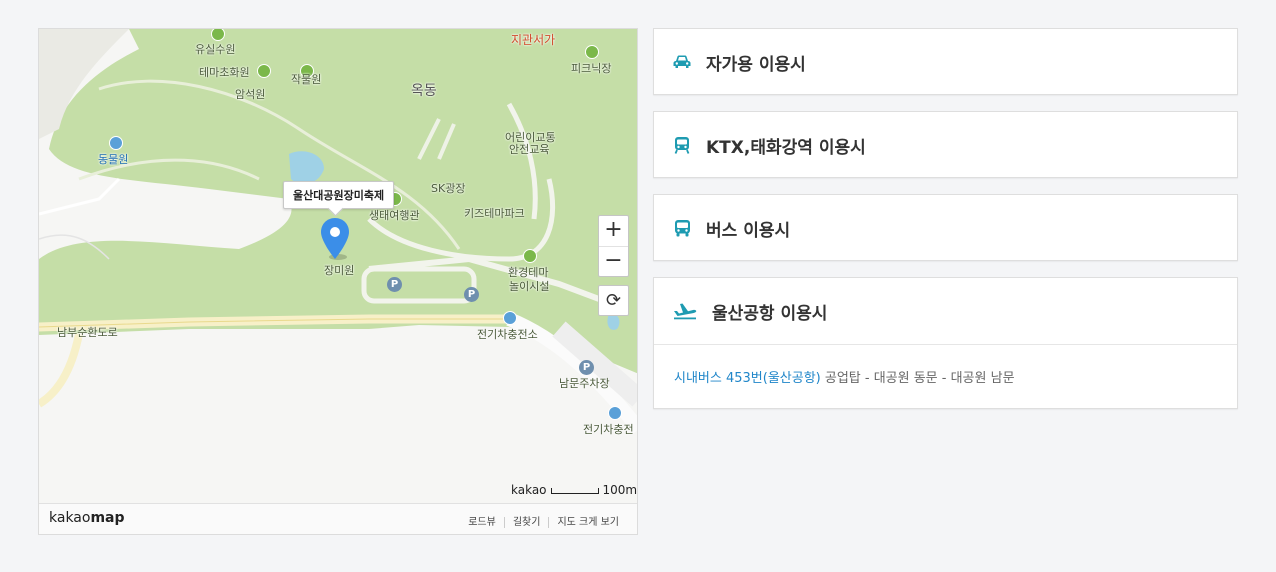  Describe the element at coordinates (448, 188) in the screenshot. I see `map-label: SK광장` at that location.